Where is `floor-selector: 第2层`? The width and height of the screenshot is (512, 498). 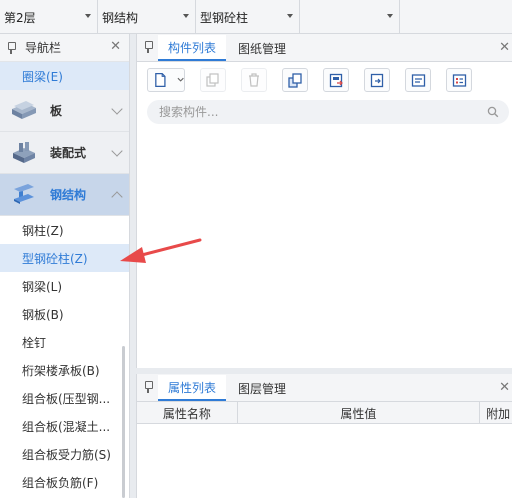
floor-selector: 第2层 is located at coordinates (49, 17).